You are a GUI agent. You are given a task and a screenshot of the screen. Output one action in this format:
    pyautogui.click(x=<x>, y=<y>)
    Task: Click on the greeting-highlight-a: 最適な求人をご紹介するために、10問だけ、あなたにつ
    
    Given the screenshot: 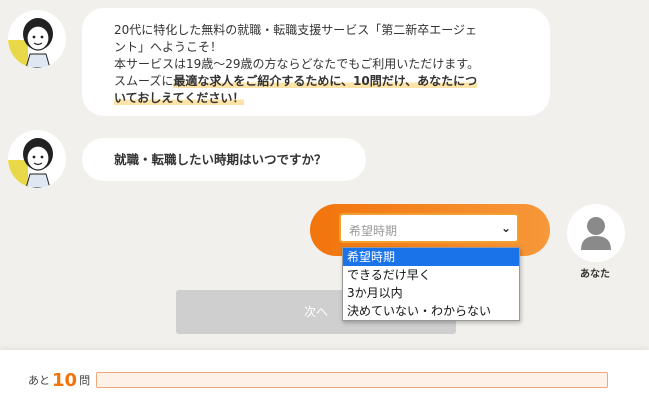 What is the action you would take?
    pyautogui.click(x=325, y=81)
    